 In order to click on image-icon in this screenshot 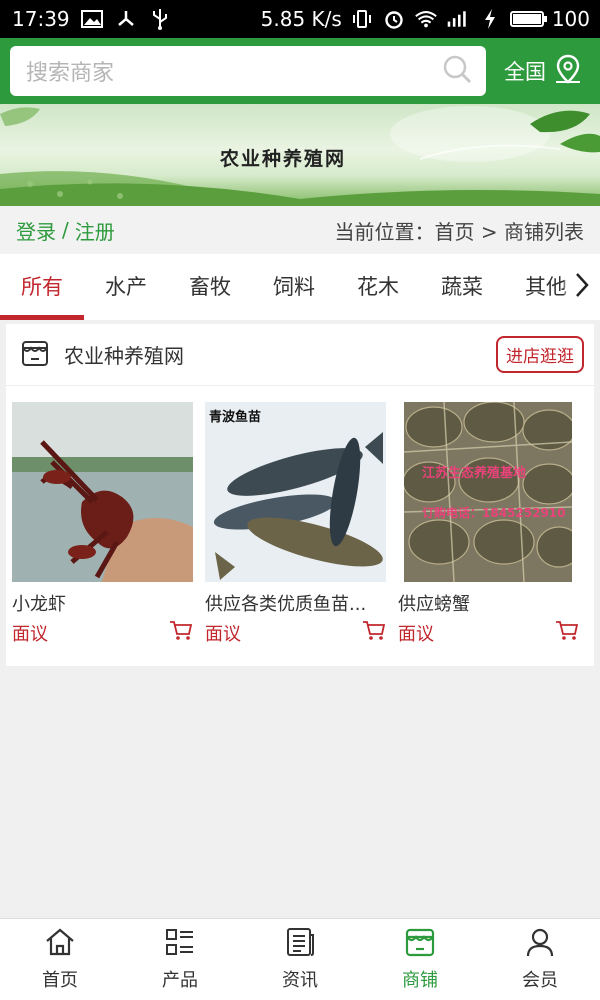, I will do `click(92, 19)`.